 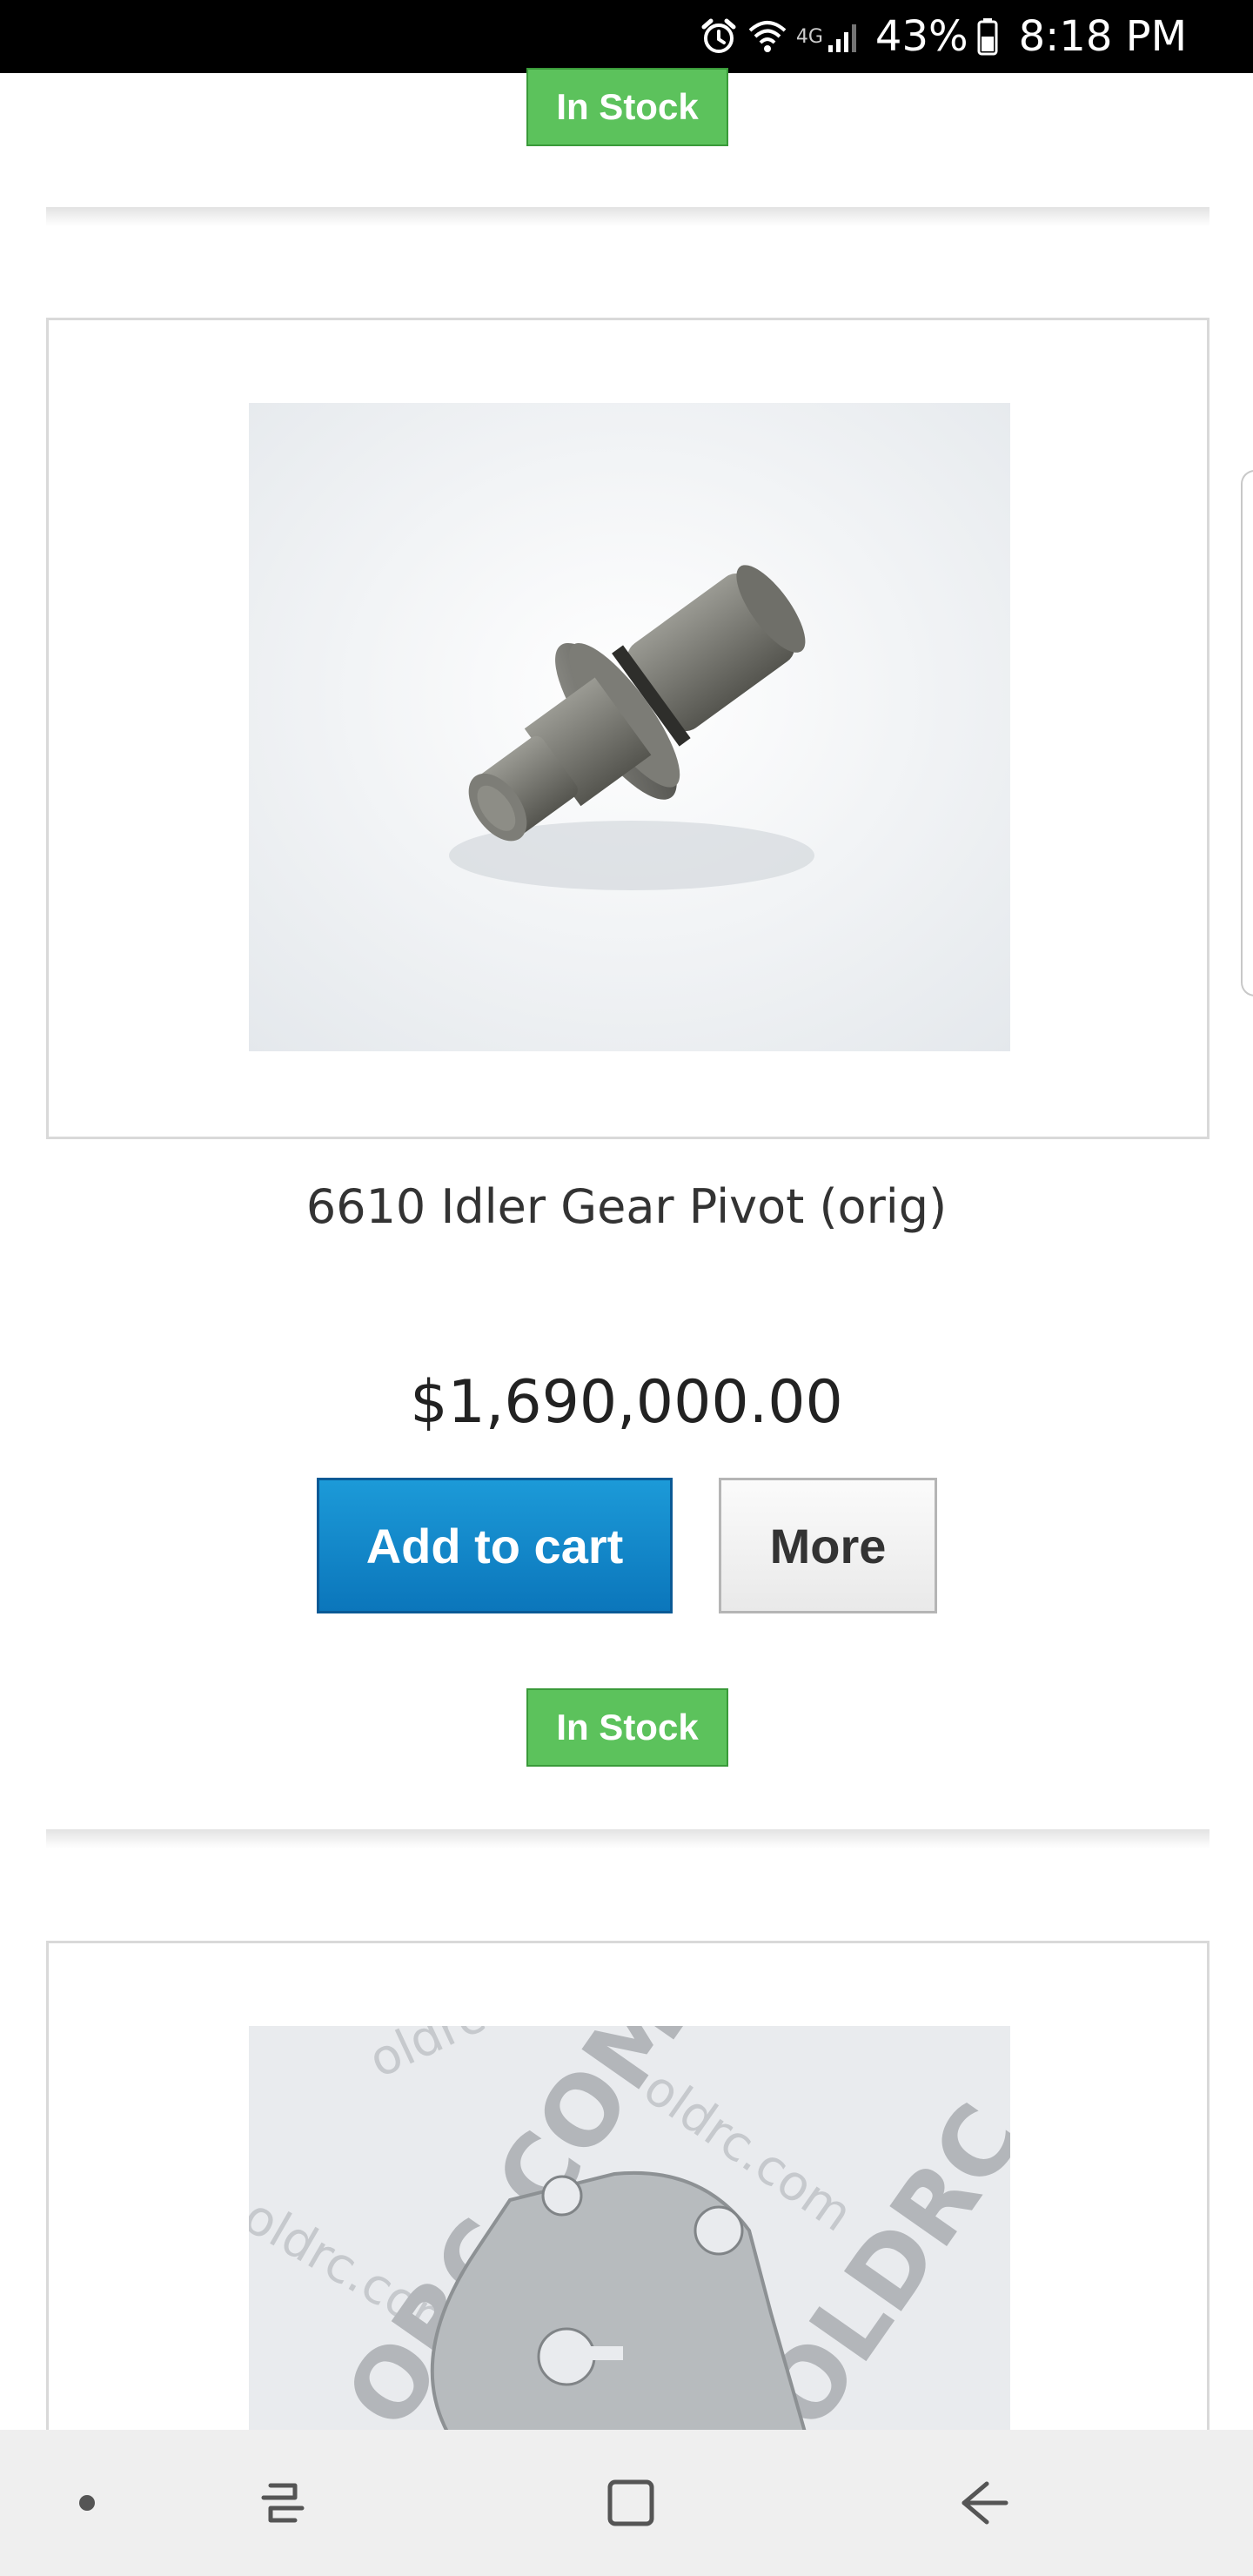 What do you see at coordinates (631, 2503) in the screenshot?
I see `home-icon` at bounding box center [631, 2503].